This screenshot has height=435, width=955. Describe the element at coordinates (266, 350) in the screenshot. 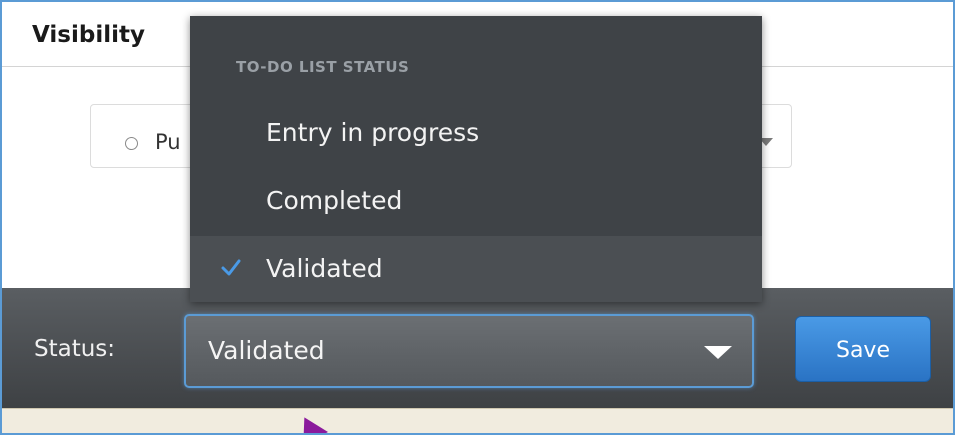

I see `status-select-value: Validated` at that location.